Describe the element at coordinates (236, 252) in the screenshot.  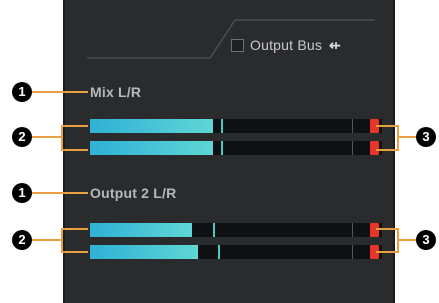
I see `meter-output2-right` at that location.